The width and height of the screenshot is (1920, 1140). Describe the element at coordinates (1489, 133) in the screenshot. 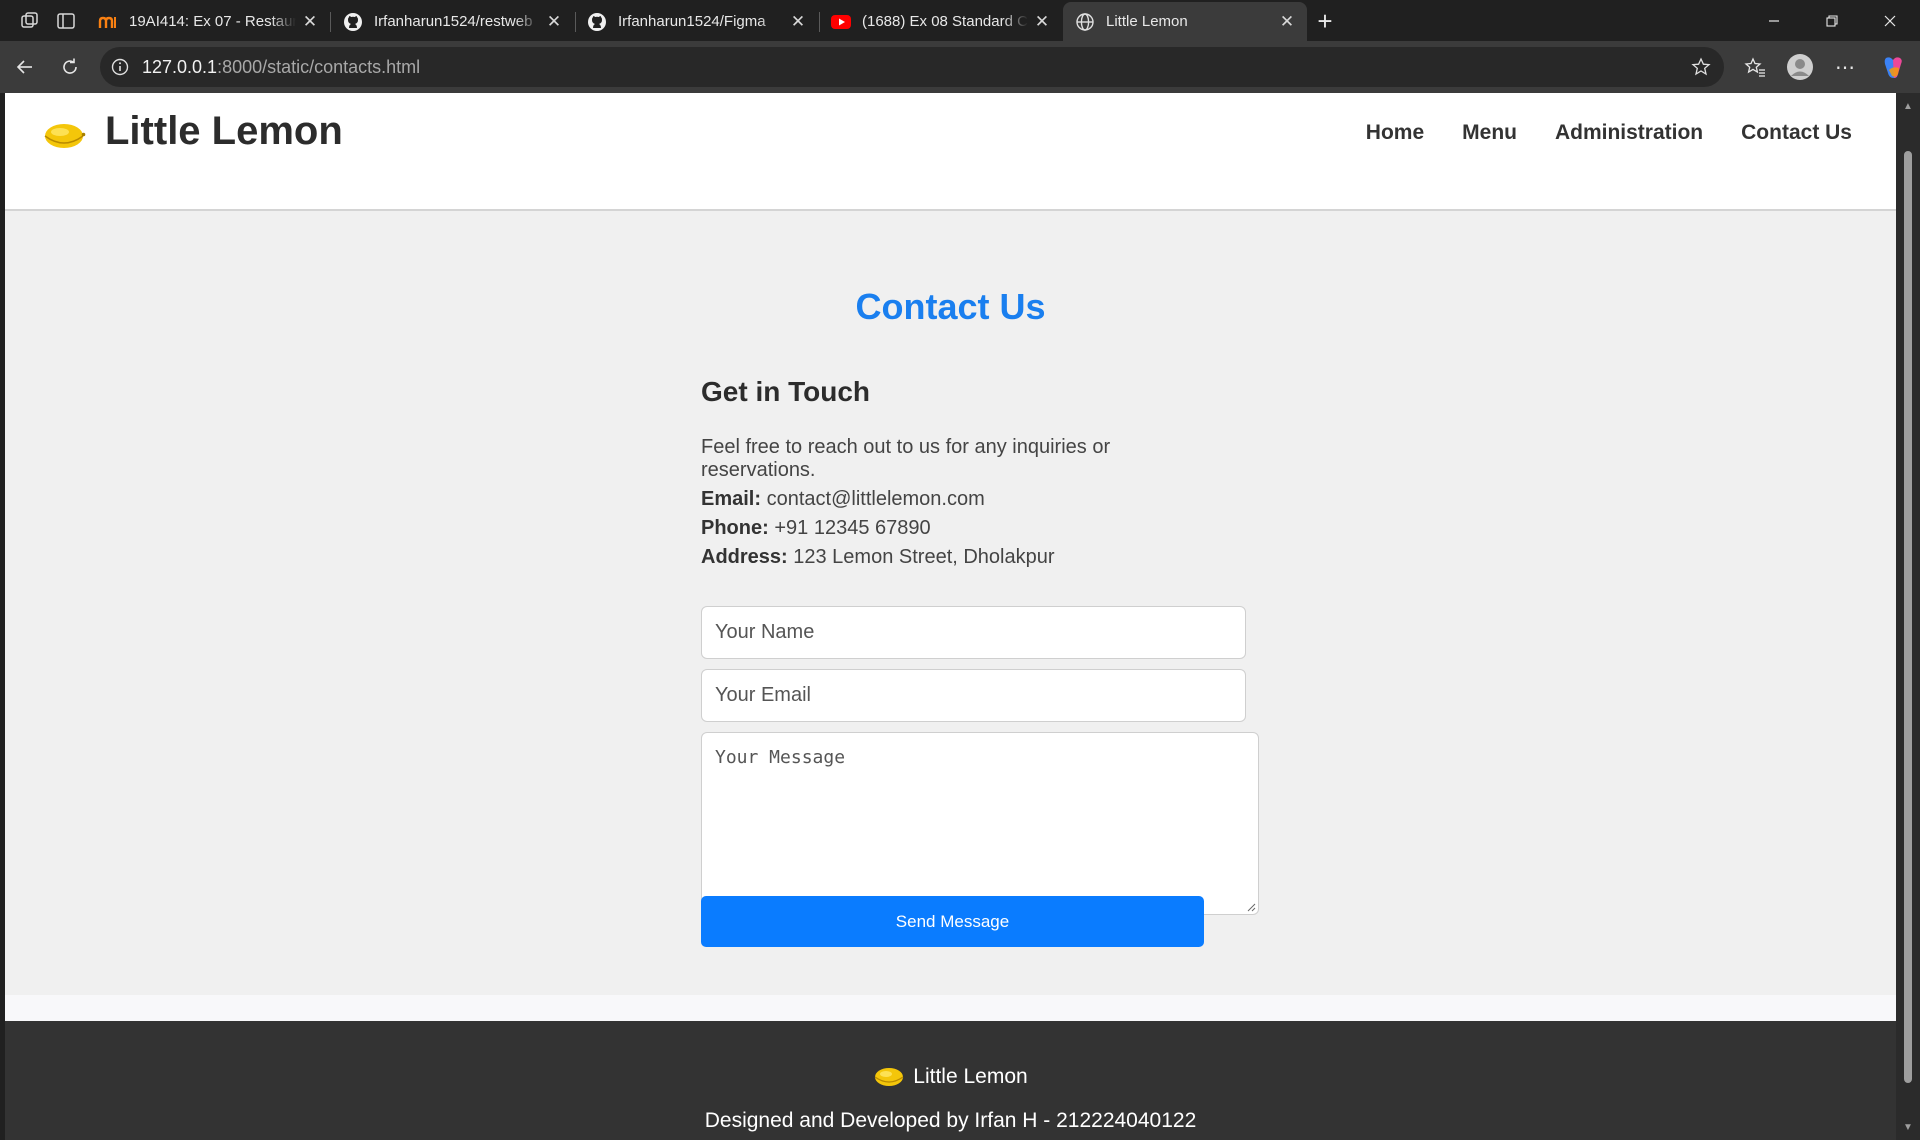

I see `nav-link-menu: Menu` at that location.